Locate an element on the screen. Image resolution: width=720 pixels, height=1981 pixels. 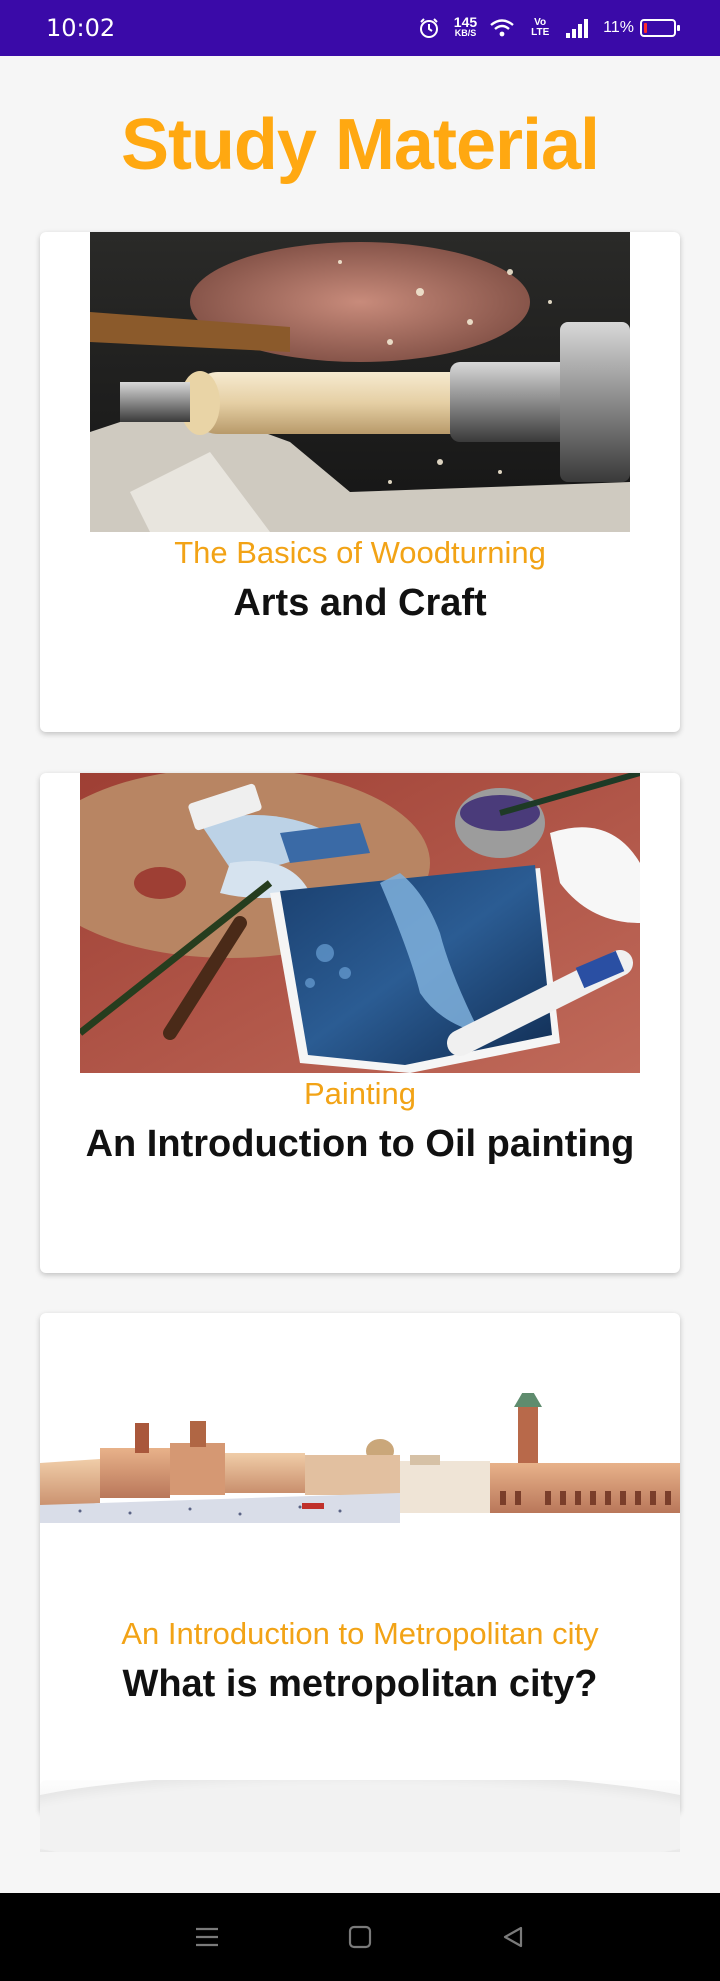
status-bar: 10:02 145 KB/S Vo LTE 11% is located at coordinates (360, 28).